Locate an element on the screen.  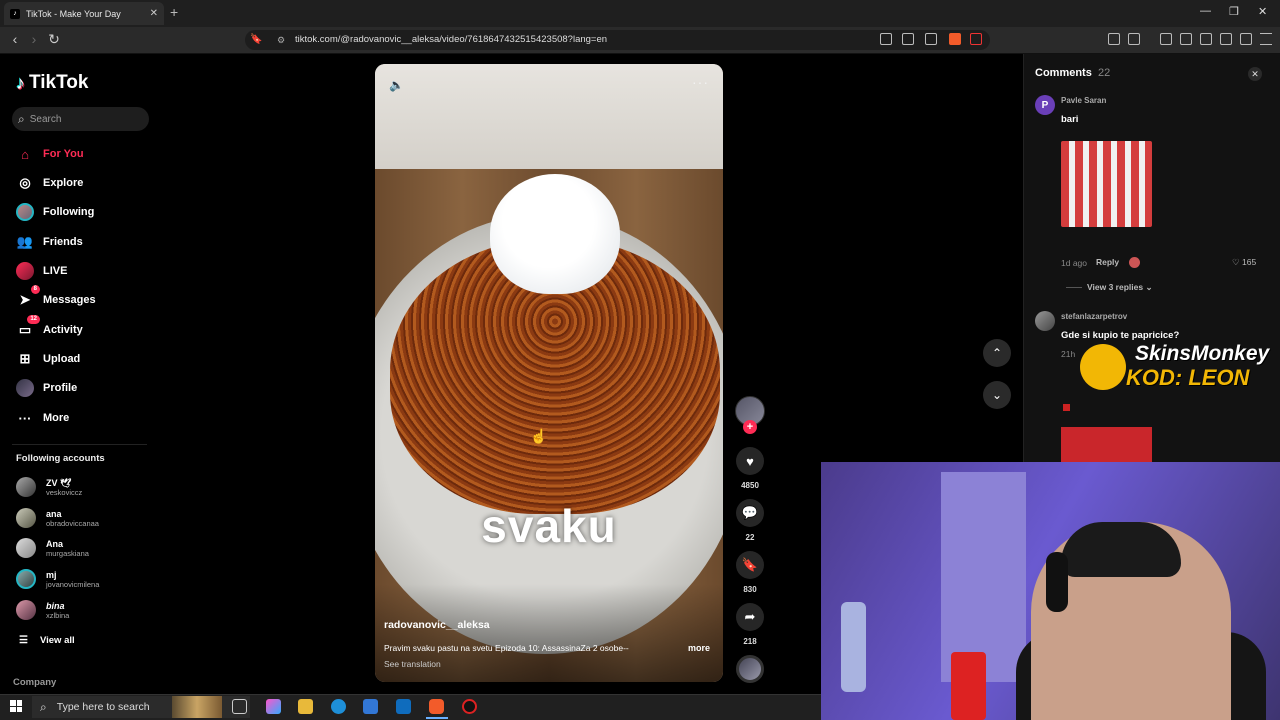
save-count: 830 is located at coordinates (750, 589).